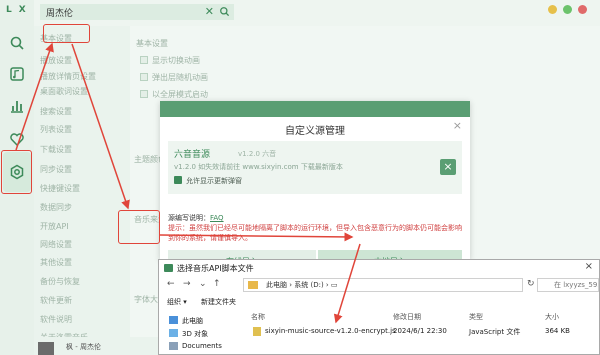  Describe the element at coordinates (177, 302) in the screenshot. I see `organize-button: 组织 ▾` at that location.